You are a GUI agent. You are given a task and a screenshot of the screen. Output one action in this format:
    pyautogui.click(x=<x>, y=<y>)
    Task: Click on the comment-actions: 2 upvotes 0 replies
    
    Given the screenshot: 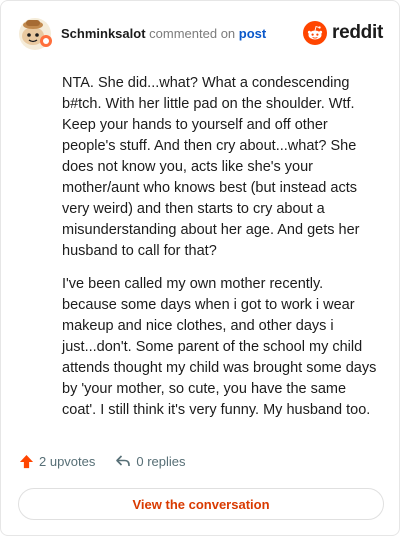 What is the action you would take?
    pyautogui.click(x=102, y=461)
    